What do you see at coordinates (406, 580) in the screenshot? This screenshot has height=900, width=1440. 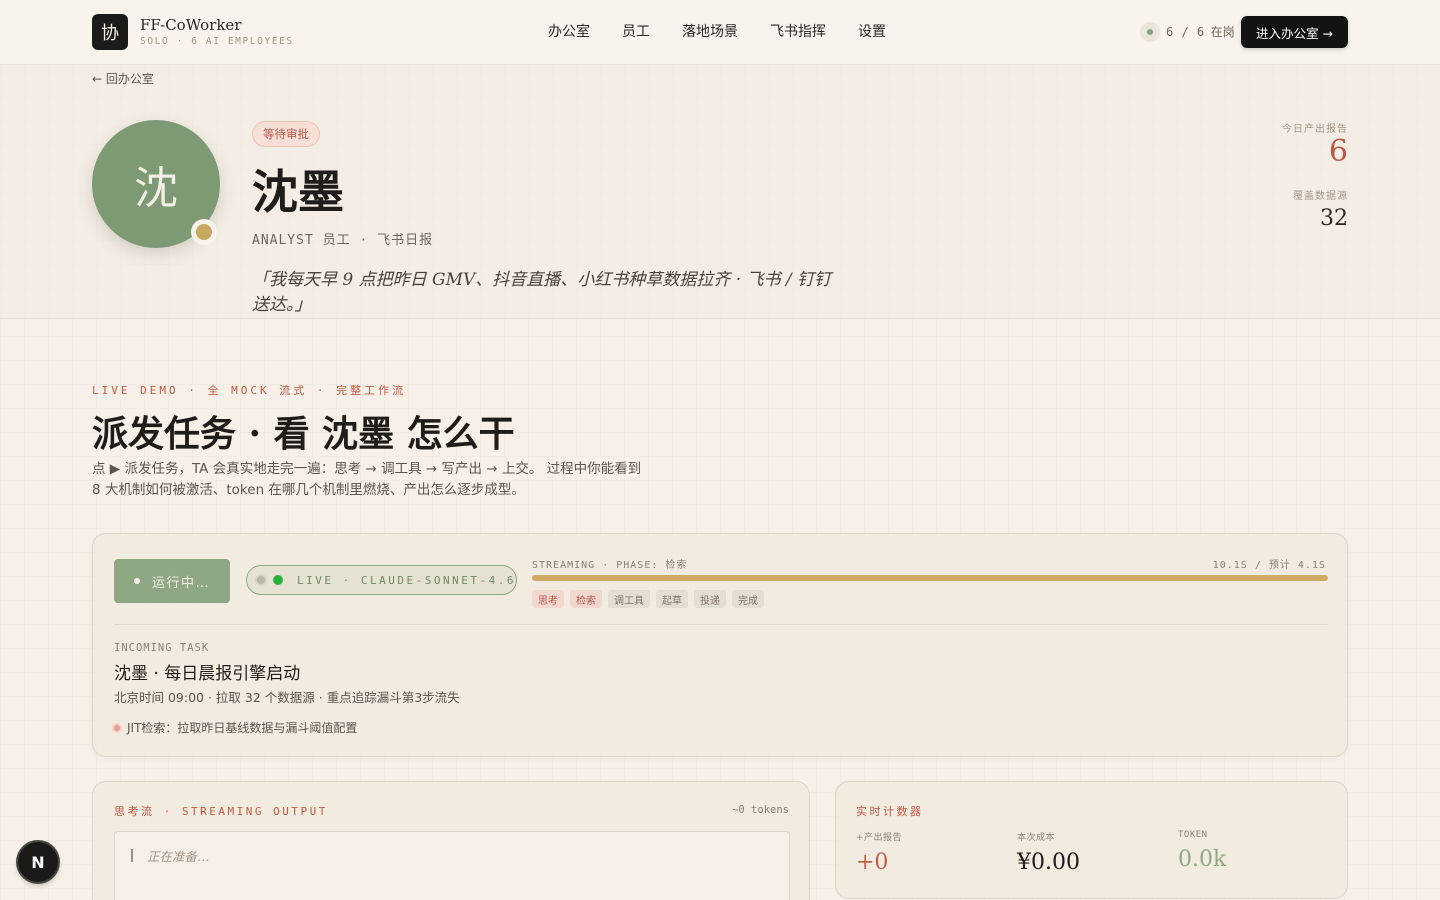 I see `live-model-label: LIVE · CLAUDE-SONNET-4.6` at bounding box center [406, 580].